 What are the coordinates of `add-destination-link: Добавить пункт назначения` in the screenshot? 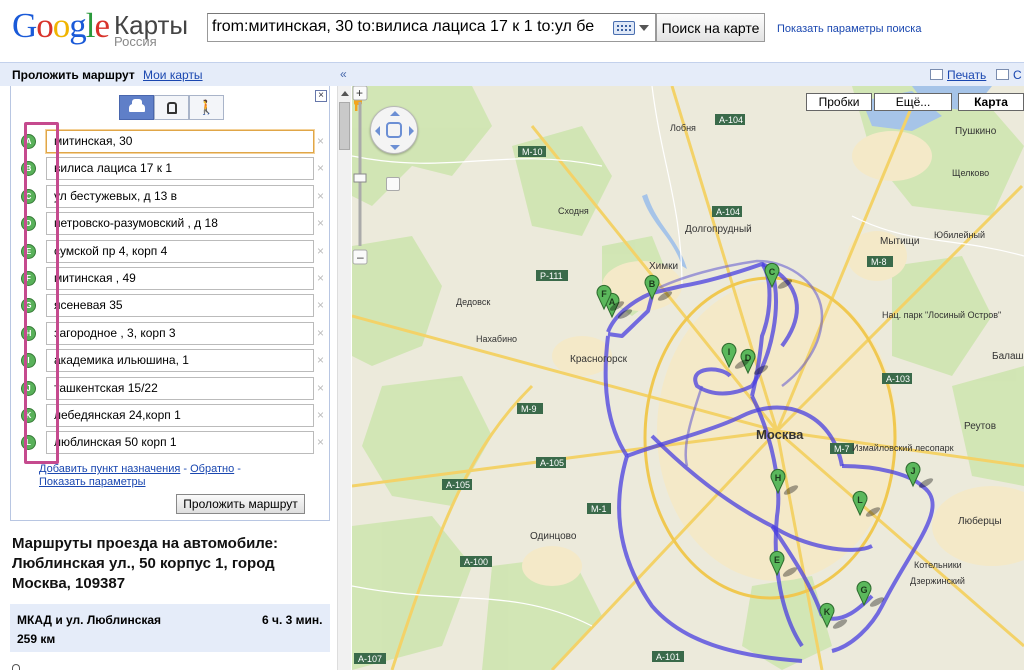 It's located at (109, 469).